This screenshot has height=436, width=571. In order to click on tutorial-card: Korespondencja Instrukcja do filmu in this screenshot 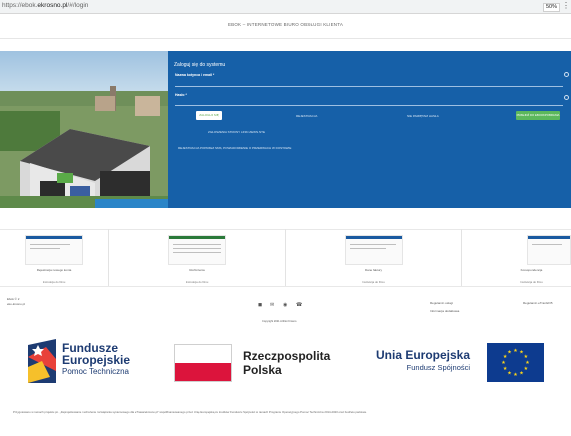, I will do `click(516, 257)`.